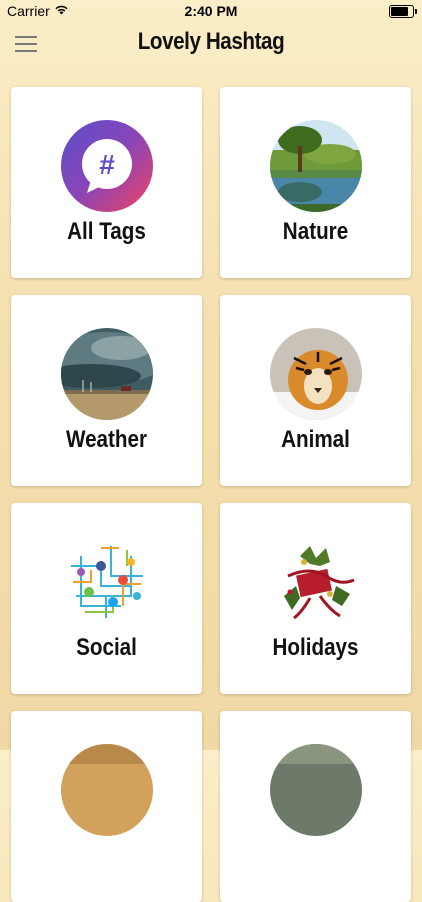  I want to click on category-label: All Tags, so click(106, 231).